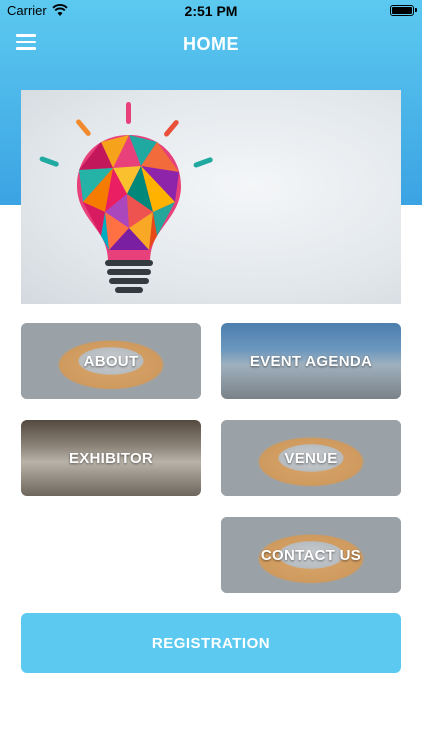 The height and width of the screenshot is (750, 422). I want to click on navigation-bar: HOME, so click(211, 44).